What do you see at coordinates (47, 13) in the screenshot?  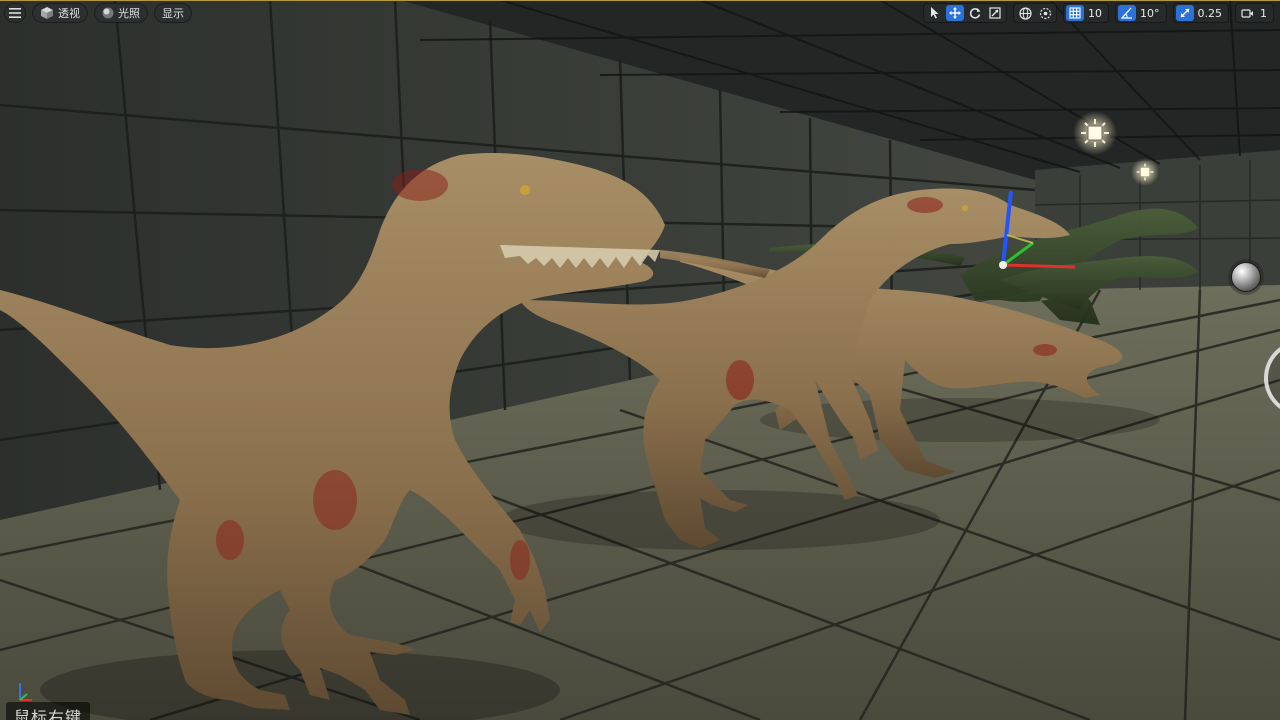 I see `cube-icon` at bounding box center [47, 13].